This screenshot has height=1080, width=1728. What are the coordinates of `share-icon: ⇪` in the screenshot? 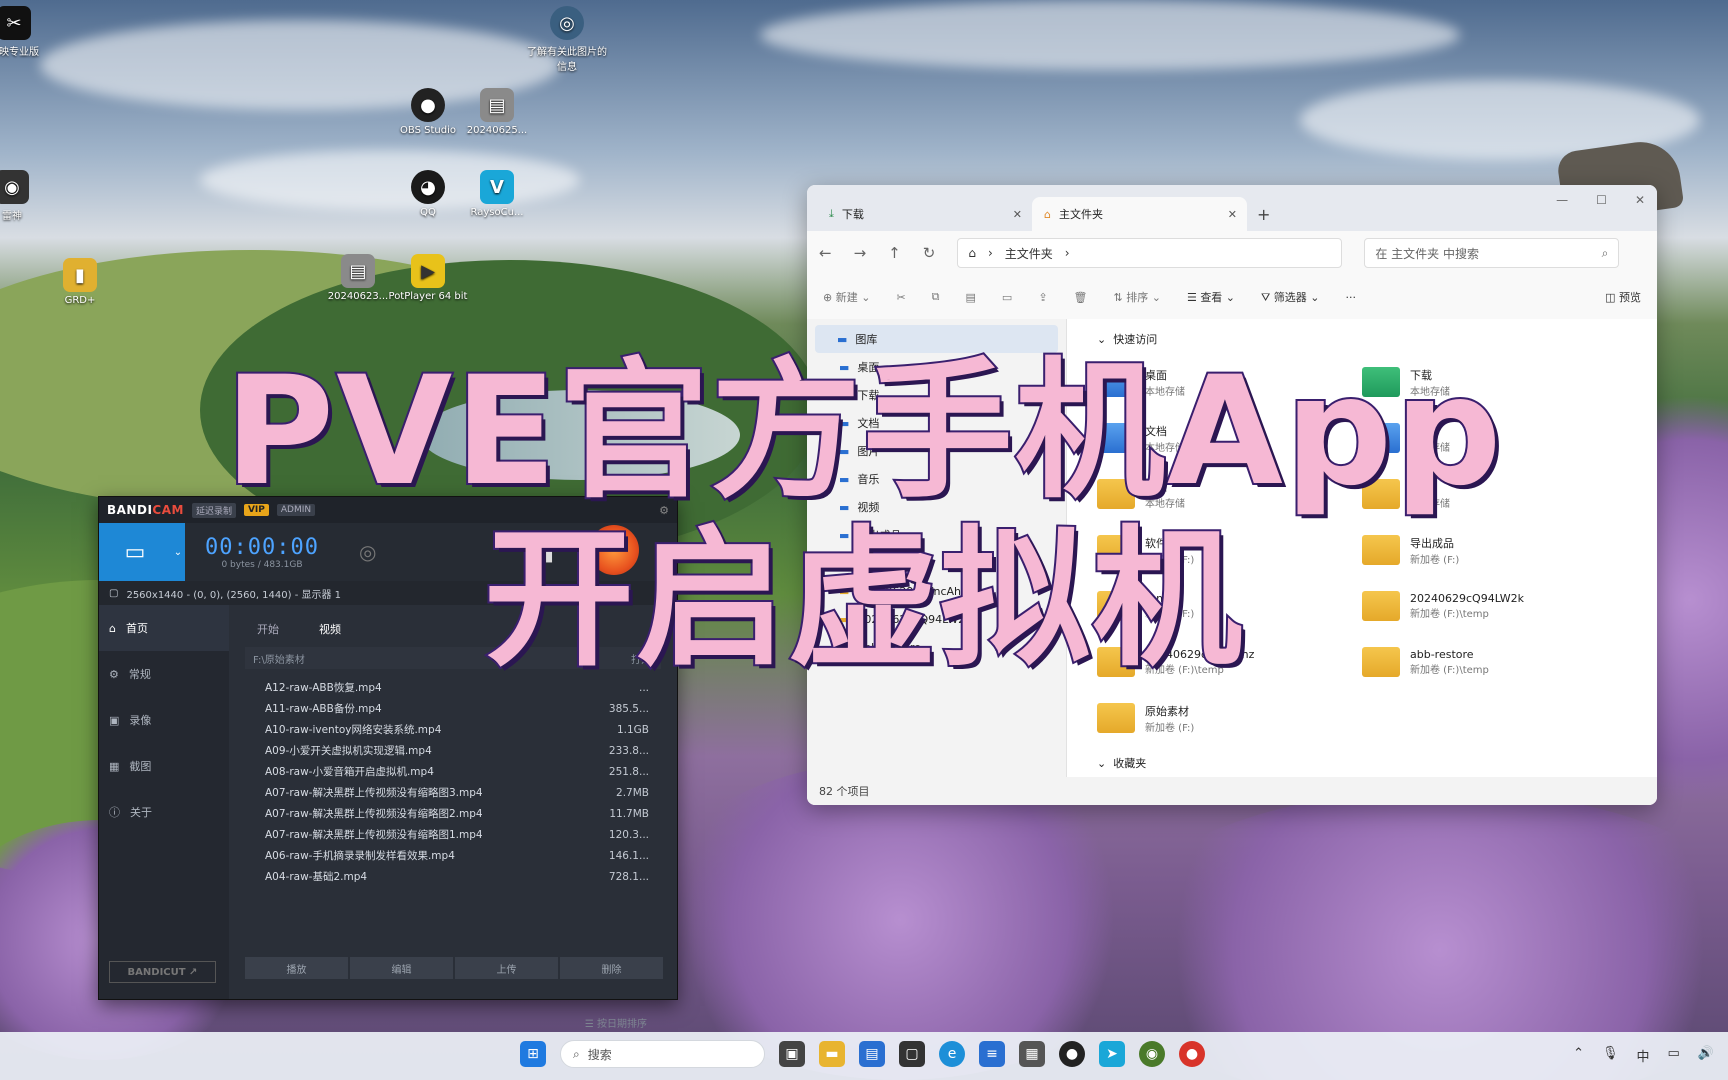 It's located at (1042, 297).